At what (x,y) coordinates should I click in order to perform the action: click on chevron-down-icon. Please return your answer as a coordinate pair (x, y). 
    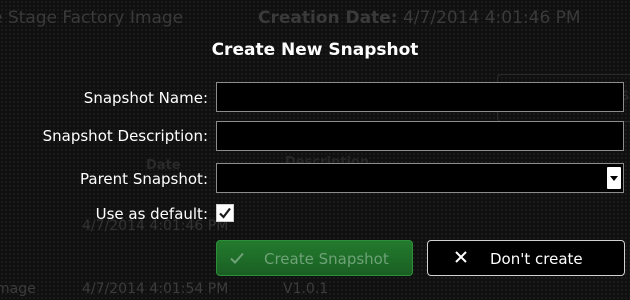
    Looking at the image, I should click on (614, 178).